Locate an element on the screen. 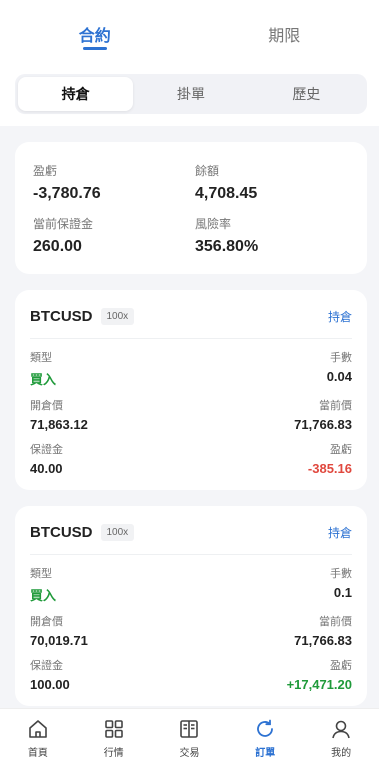 The width and height of the screenshot is (379, 766). segment-pending-orders: 掛單 is located at coordinates (190, 94).